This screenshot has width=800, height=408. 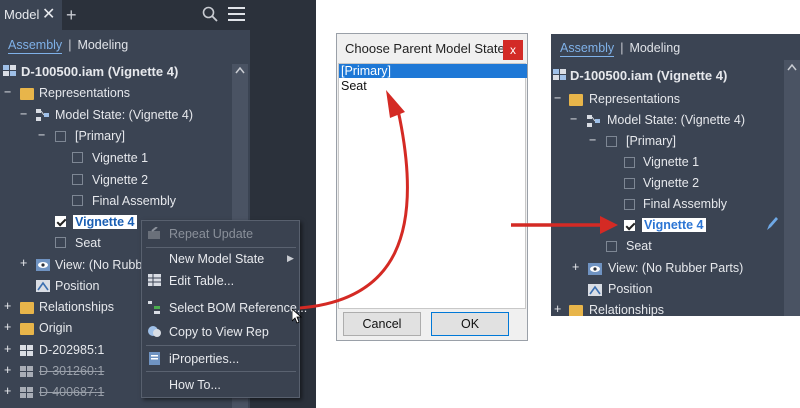 I want to click on annotation-arrow-curve, so click(x=354, y=209).